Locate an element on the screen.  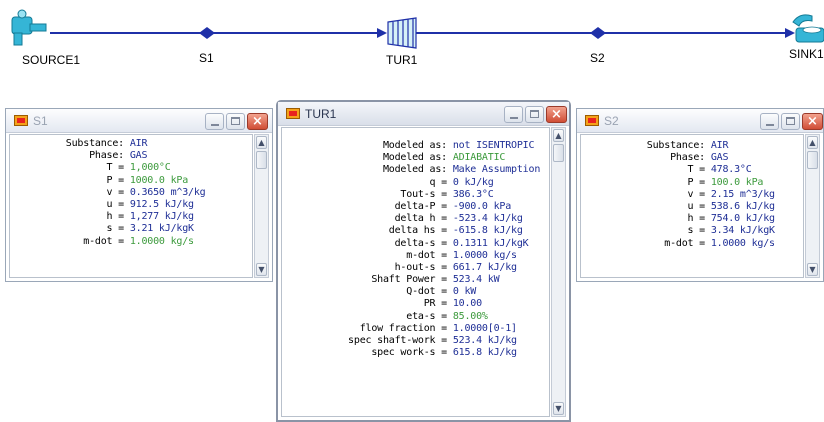
property-row: delta-P = -900.0 kPa is located at coordinates (415, 207).